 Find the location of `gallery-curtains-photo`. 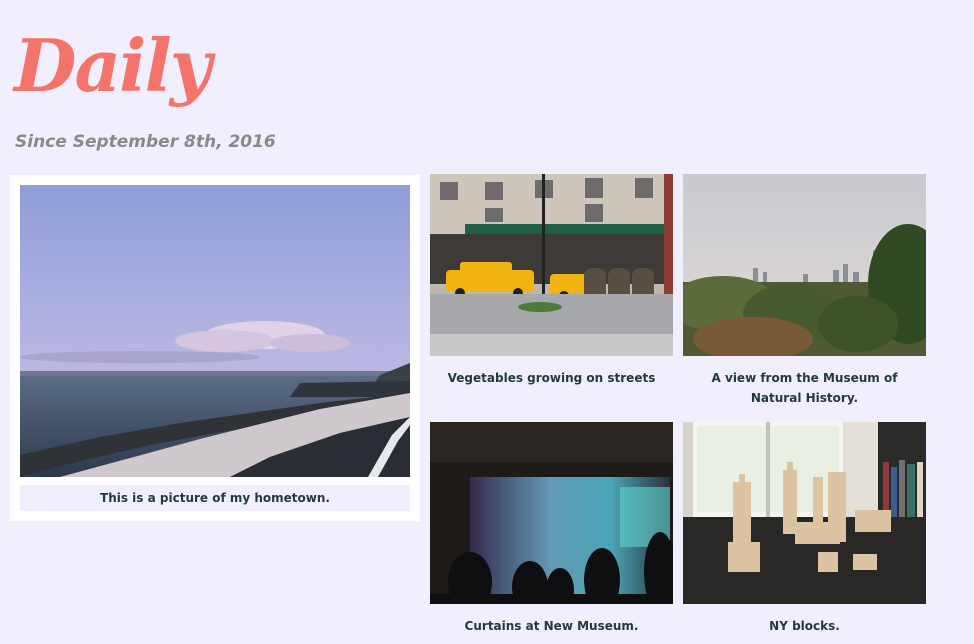

gallery-curtains-photo is located at coordinates (551, 513).